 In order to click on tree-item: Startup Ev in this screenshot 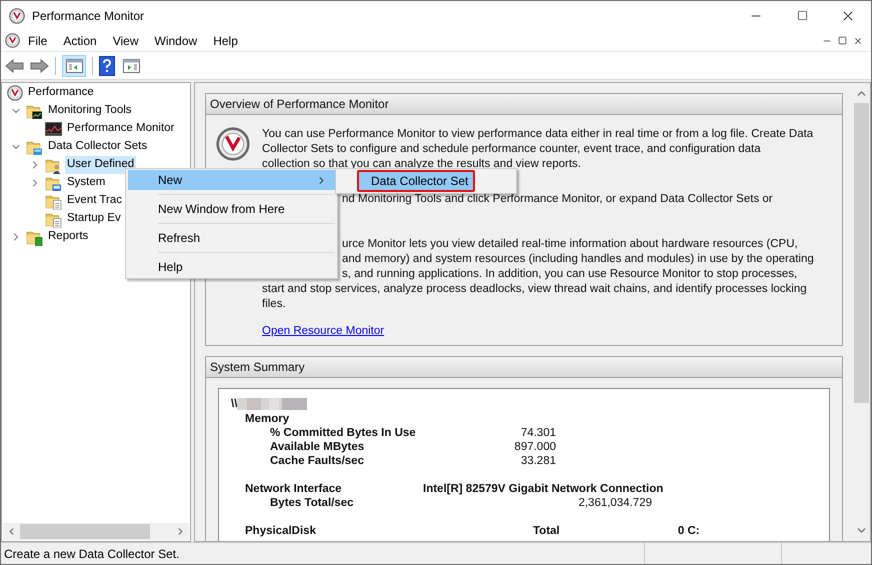, I will do `click(94, 219)`.